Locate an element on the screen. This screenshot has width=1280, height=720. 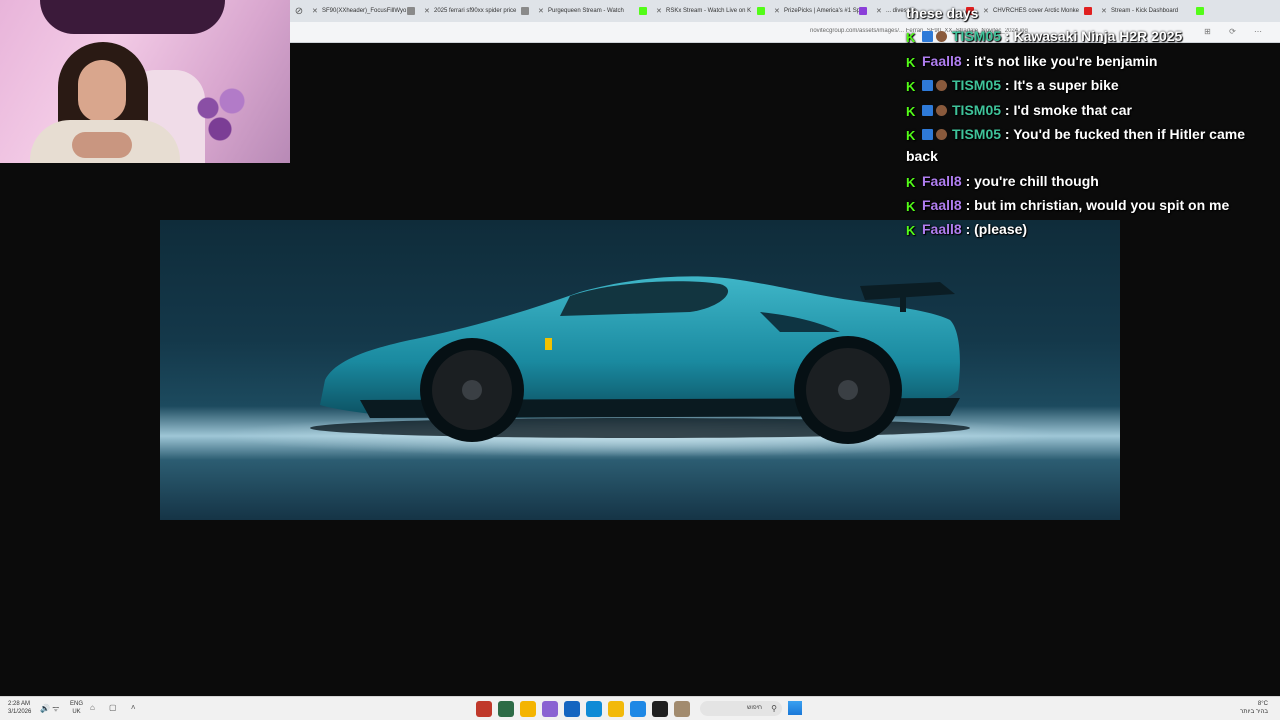
tab-label: 2025 ferrari sf90xx spider price is located at coordinates (475, 11).